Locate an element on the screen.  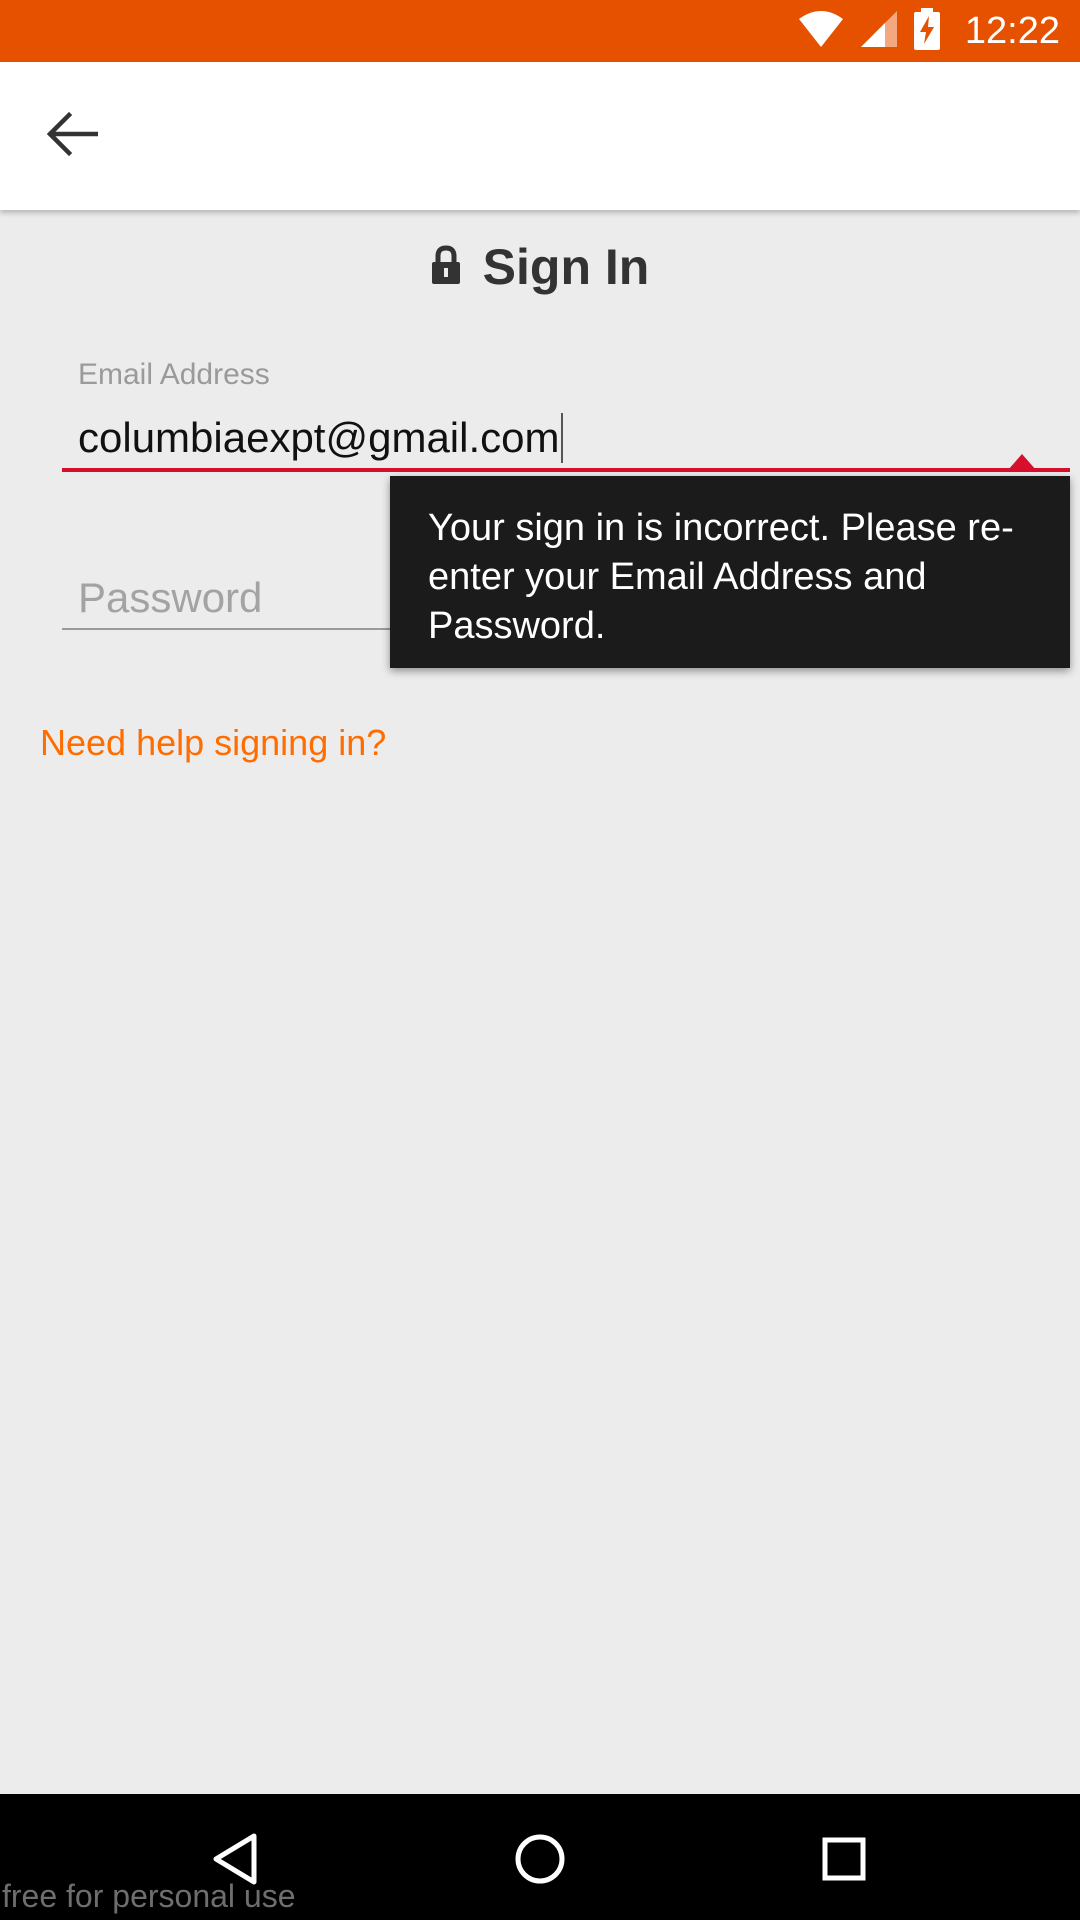
status-icons: 12:22 is located at coordinates (928, 31).